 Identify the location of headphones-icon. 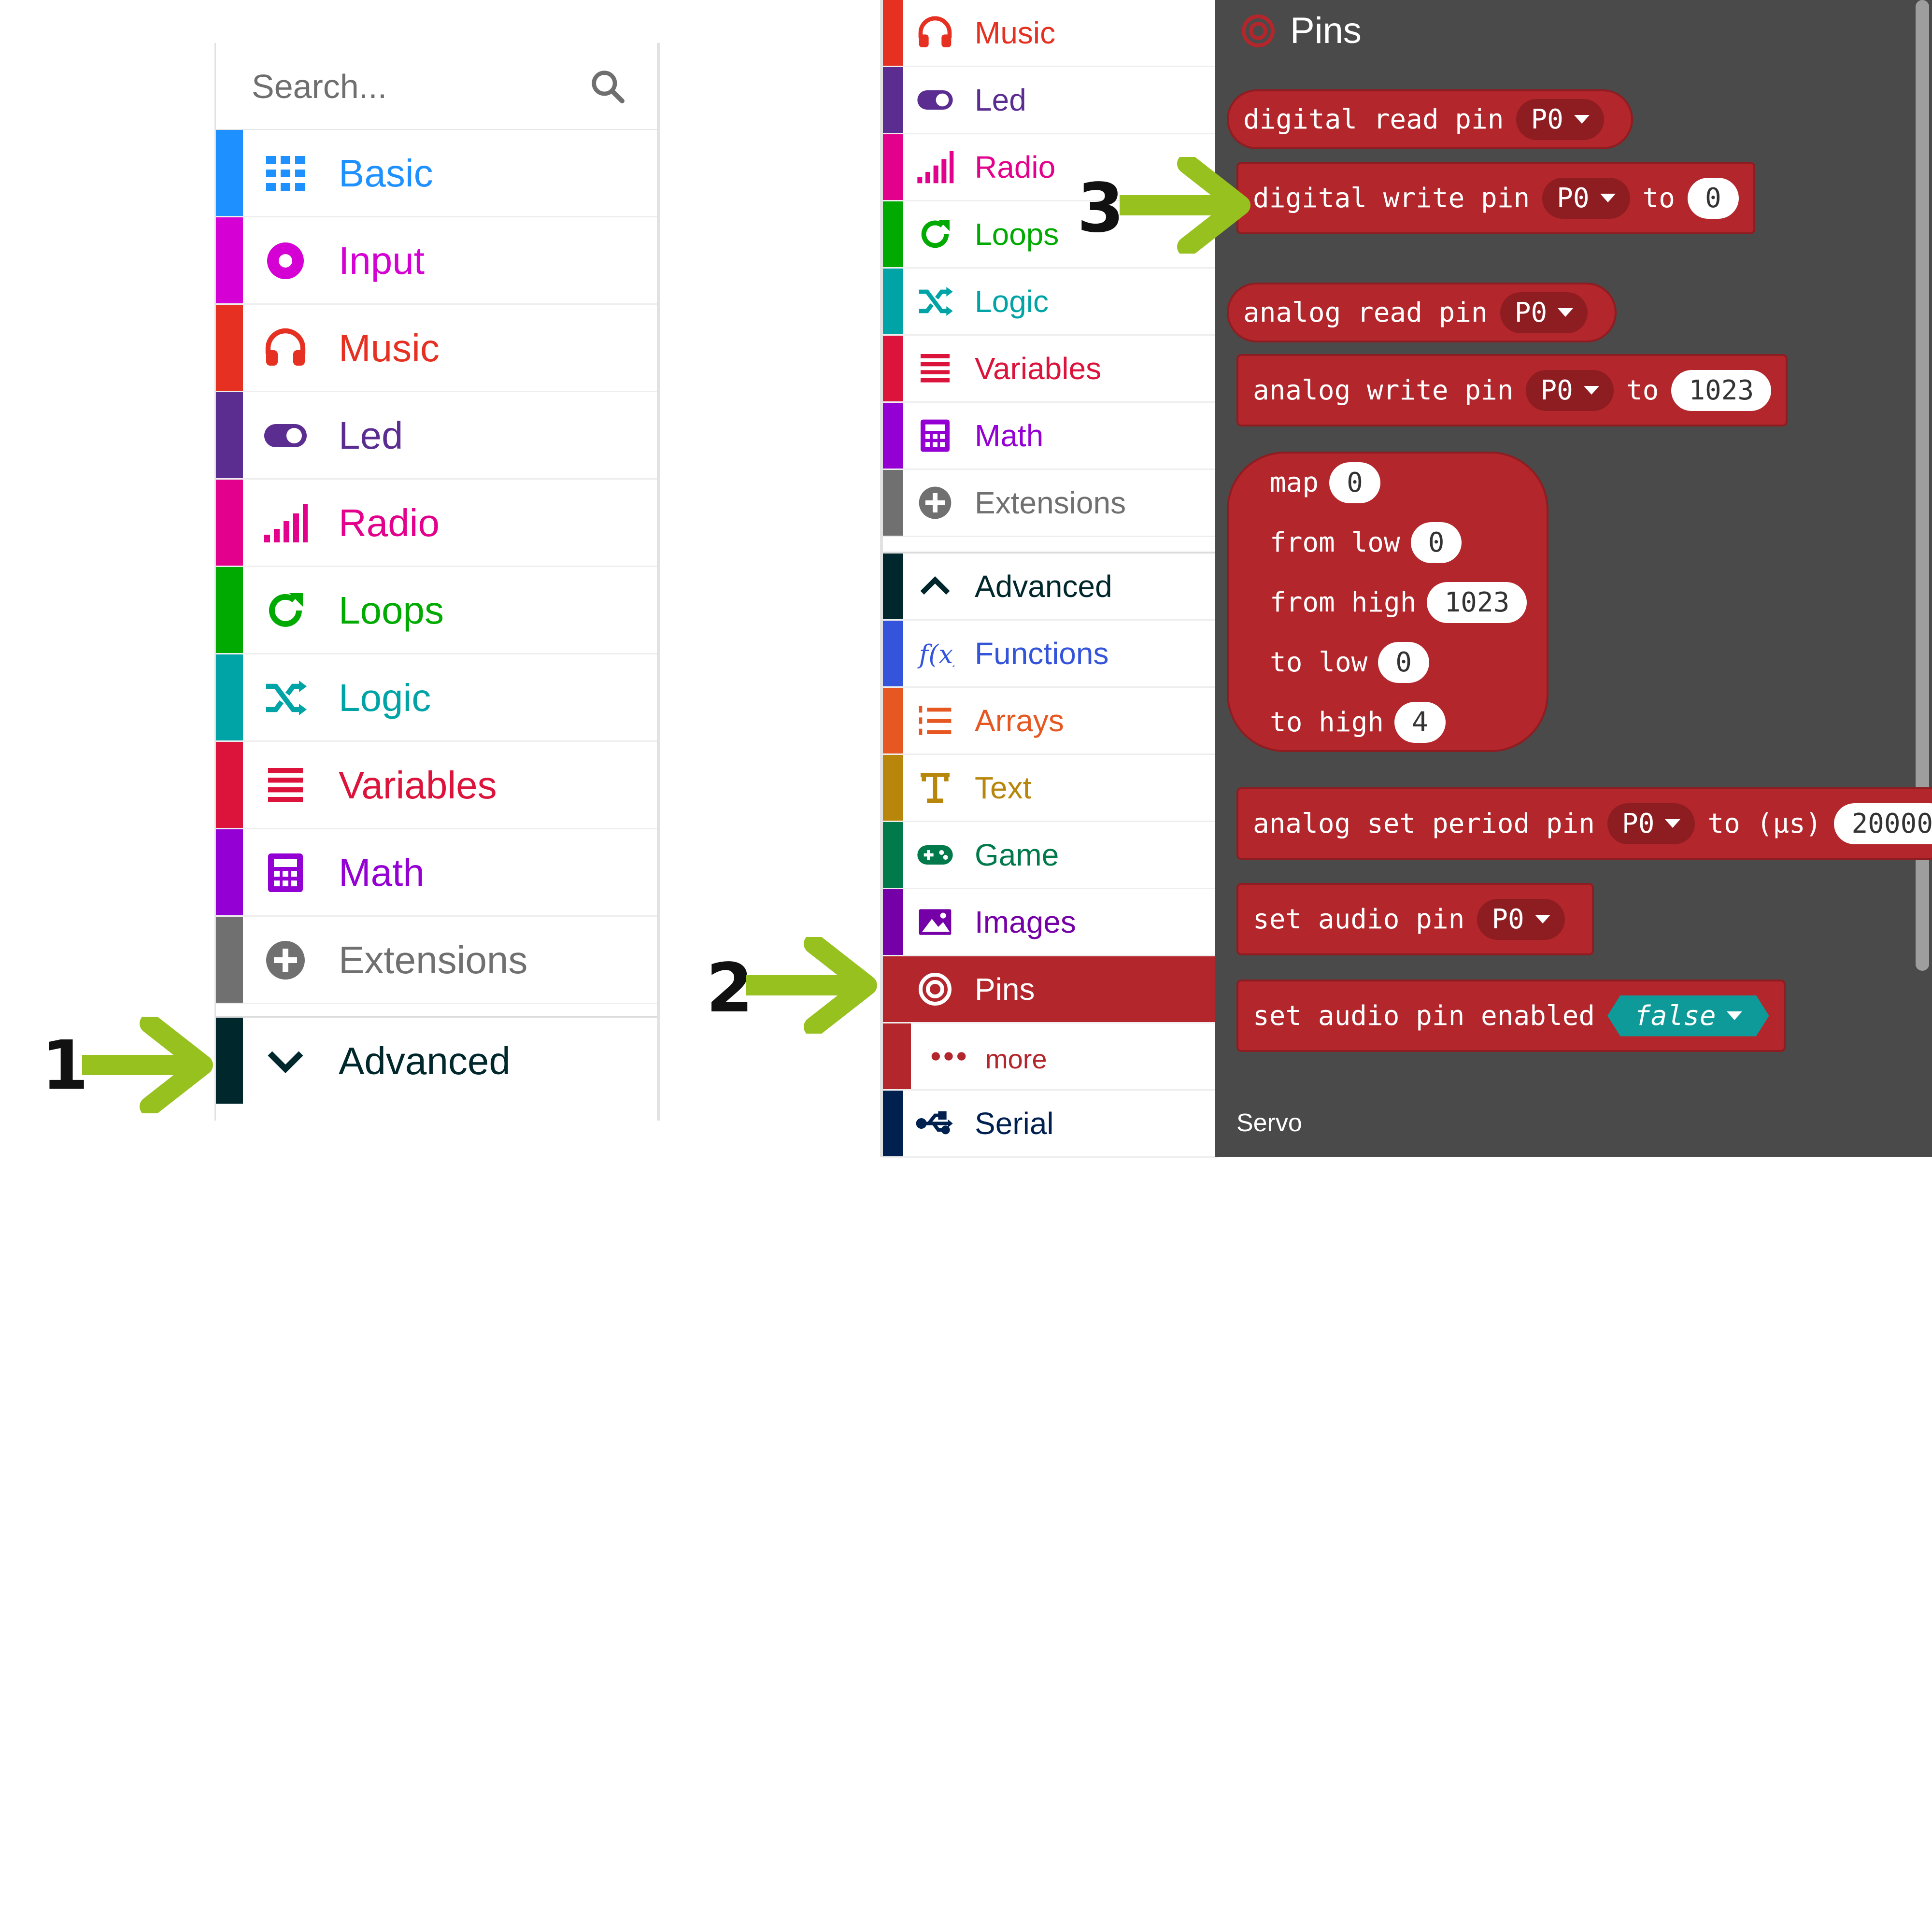
(285, 348).